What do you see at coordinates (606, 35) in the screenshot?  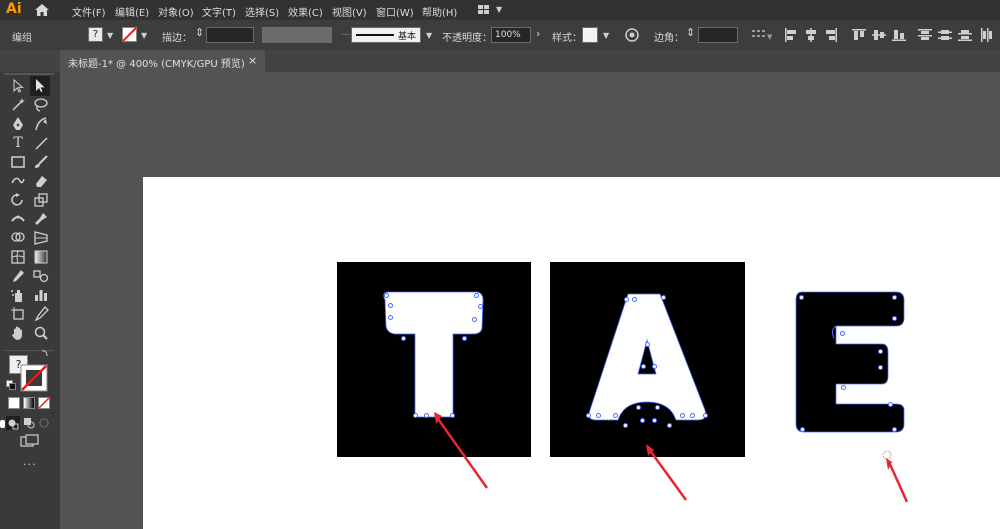 I see `style-dropdown-icon: ▼` at bounding box center [606, 35].